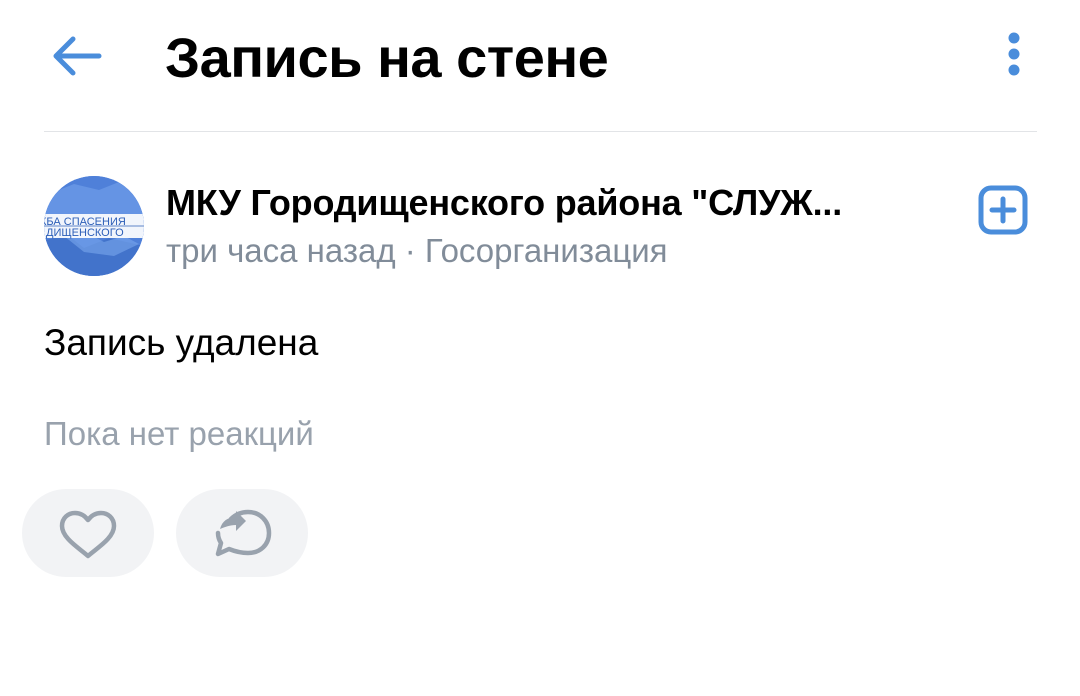 Image resolution: width=1080 pixels, height=696 pixels. I want to click on author-avatar: КБА СПАСЕНИЯ ДИЩЕНСКОГО, so click(94, 226).